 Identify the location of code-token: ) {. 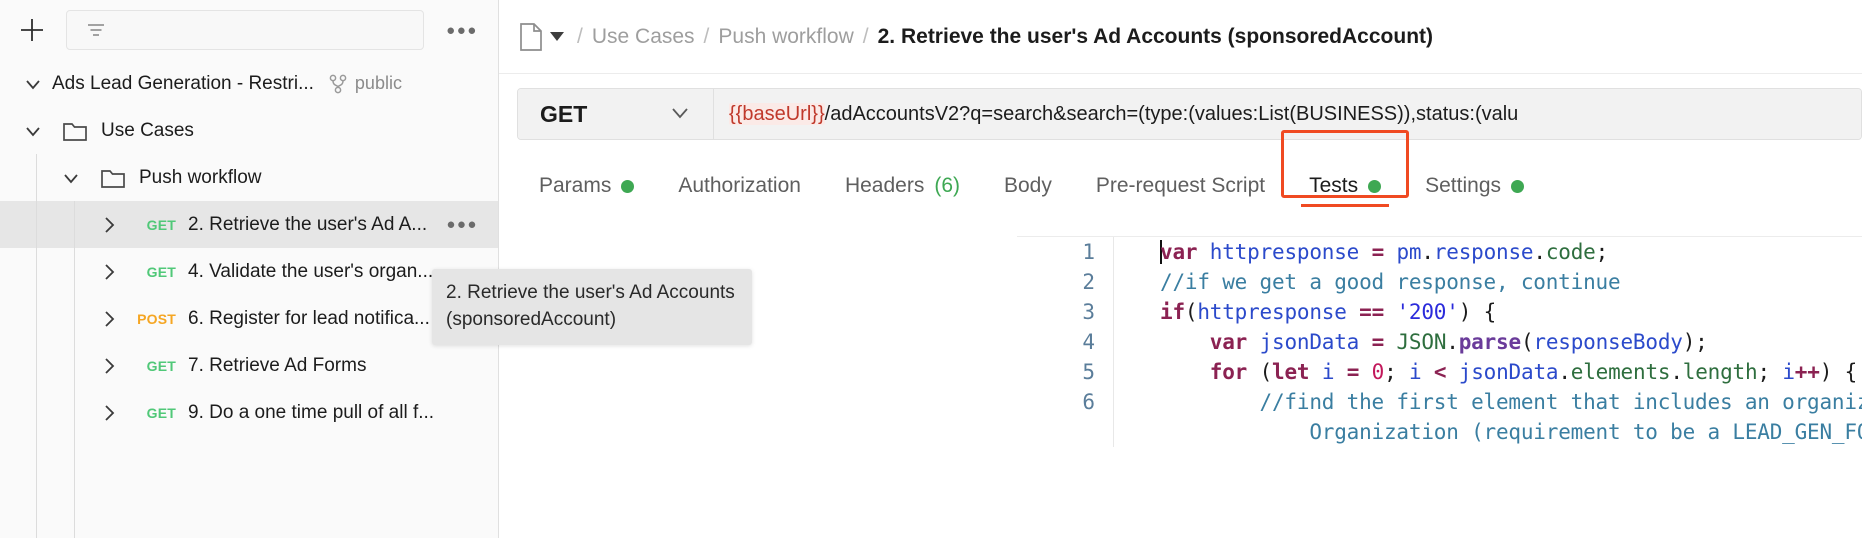
(1477, 312).